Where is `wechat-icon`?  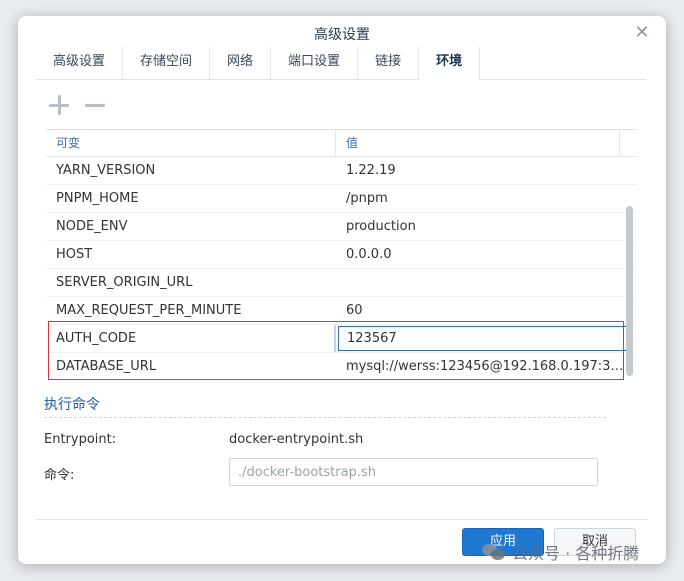
wechat-icon is located at coordinates (494, 552).